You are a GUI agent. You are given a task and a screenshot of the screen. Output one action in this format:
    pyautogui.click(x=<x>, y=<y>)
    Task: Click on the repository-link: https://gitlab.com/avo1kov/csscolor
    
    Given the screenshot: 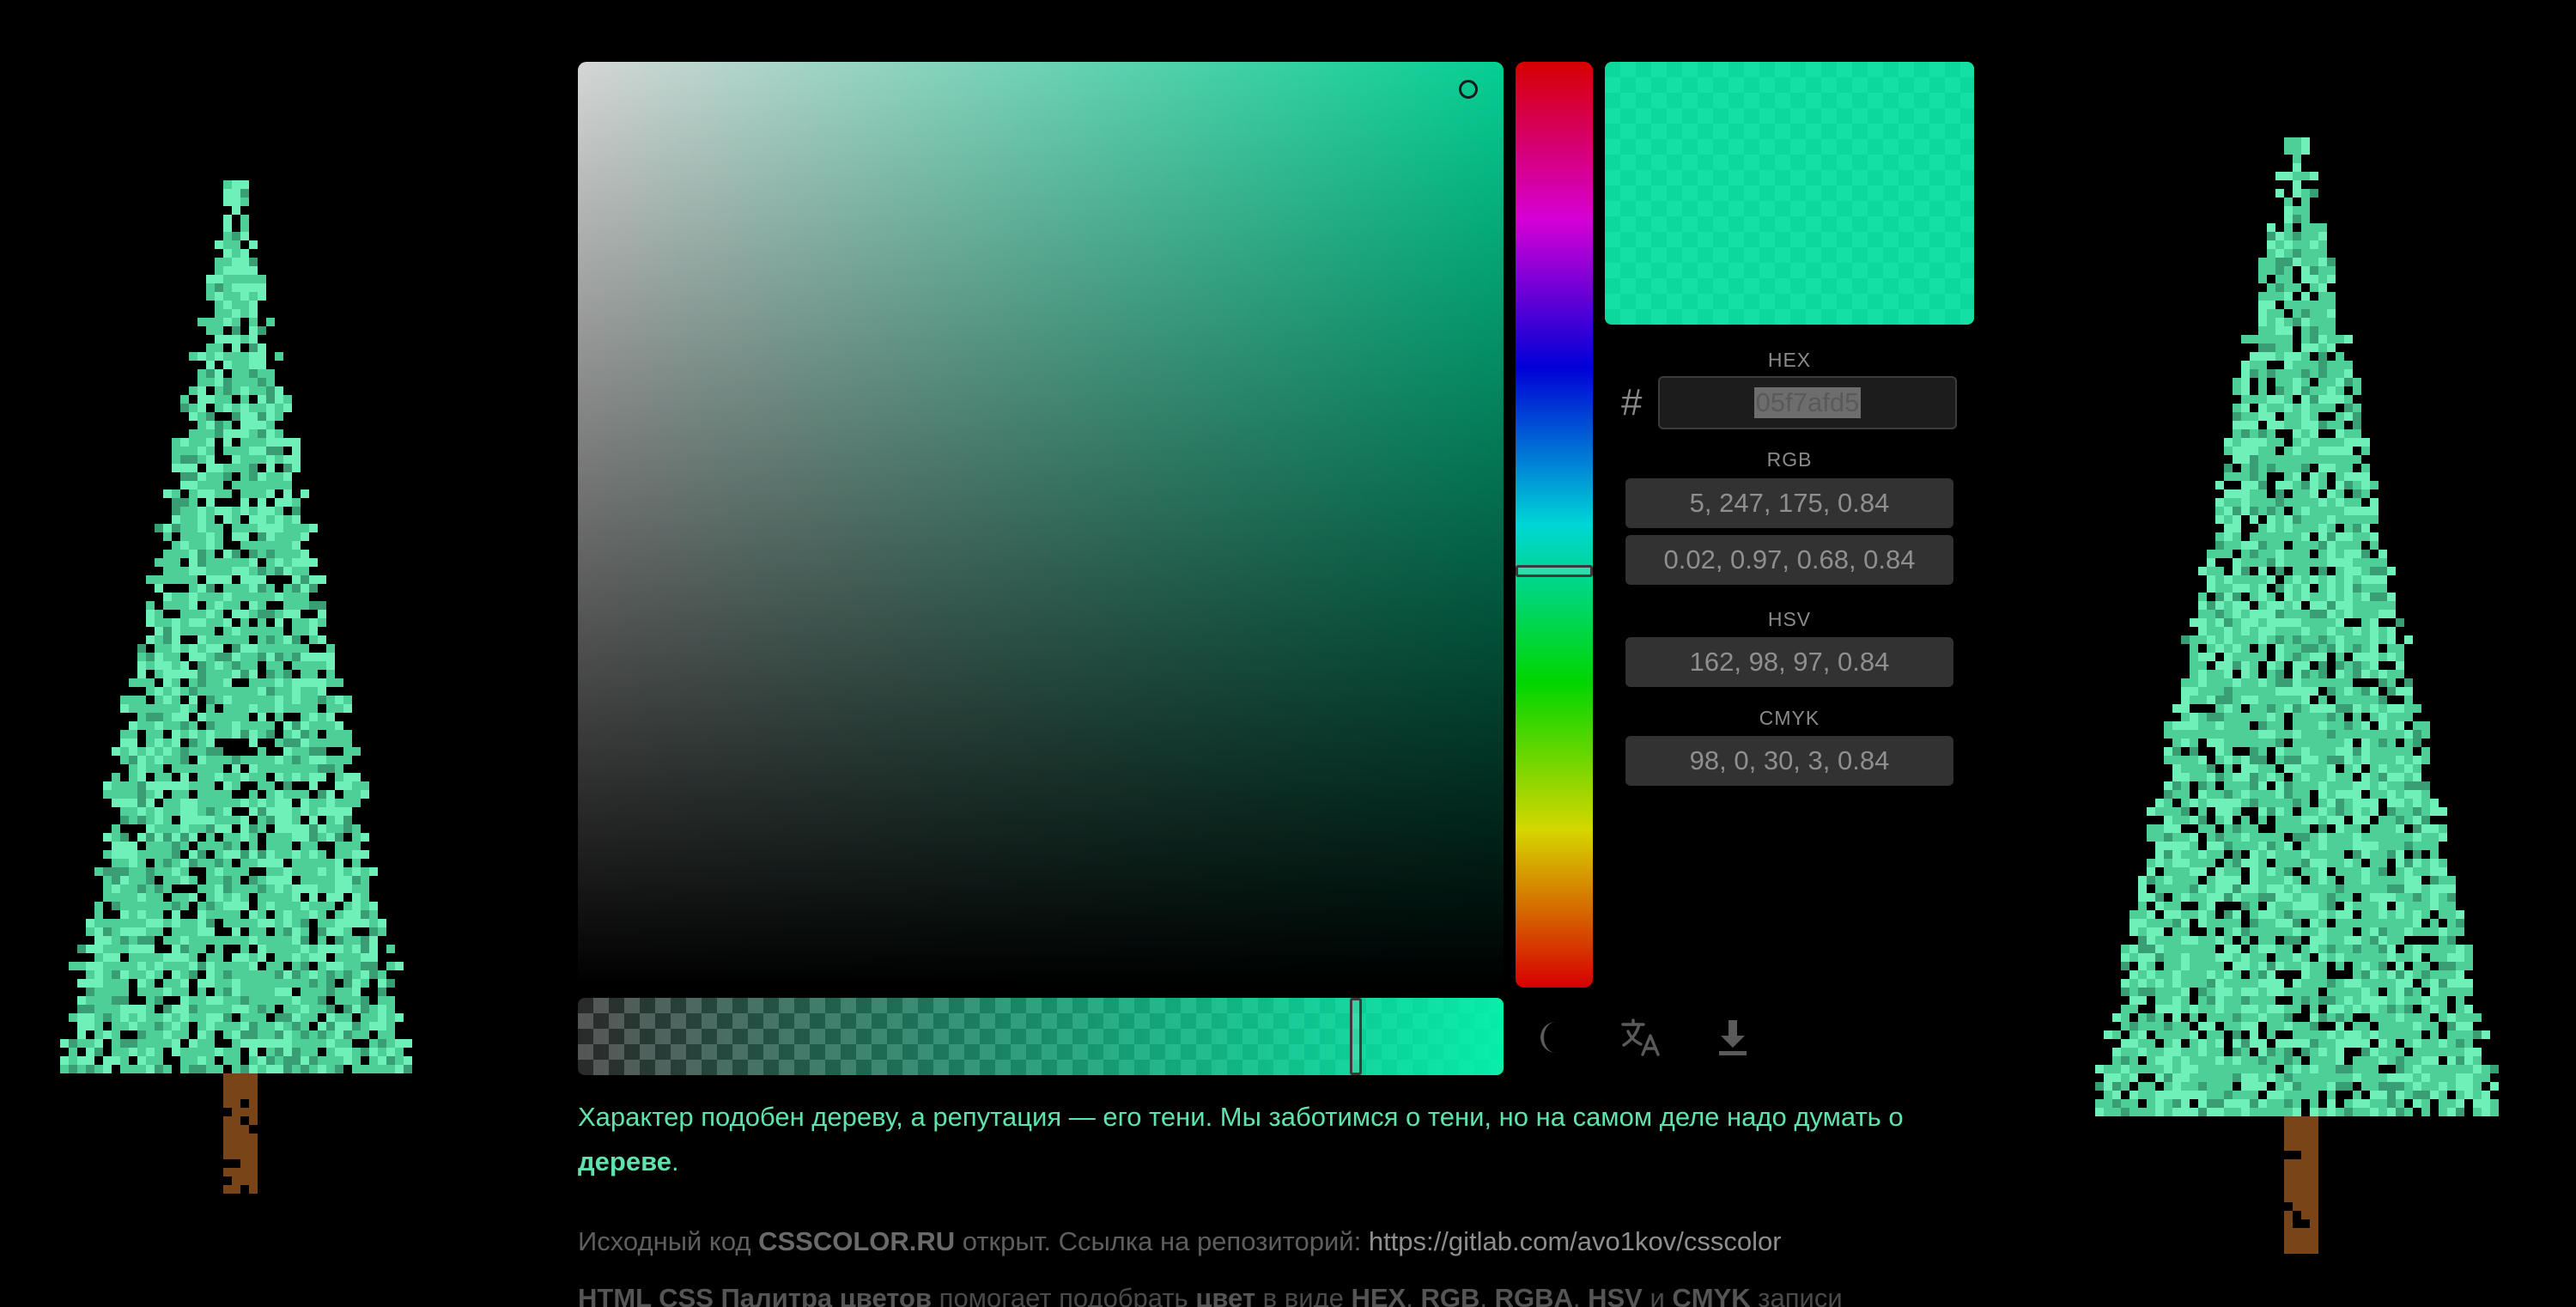 What is the action you would take?
    pyautogui.click(x=1576, y=1241)
    